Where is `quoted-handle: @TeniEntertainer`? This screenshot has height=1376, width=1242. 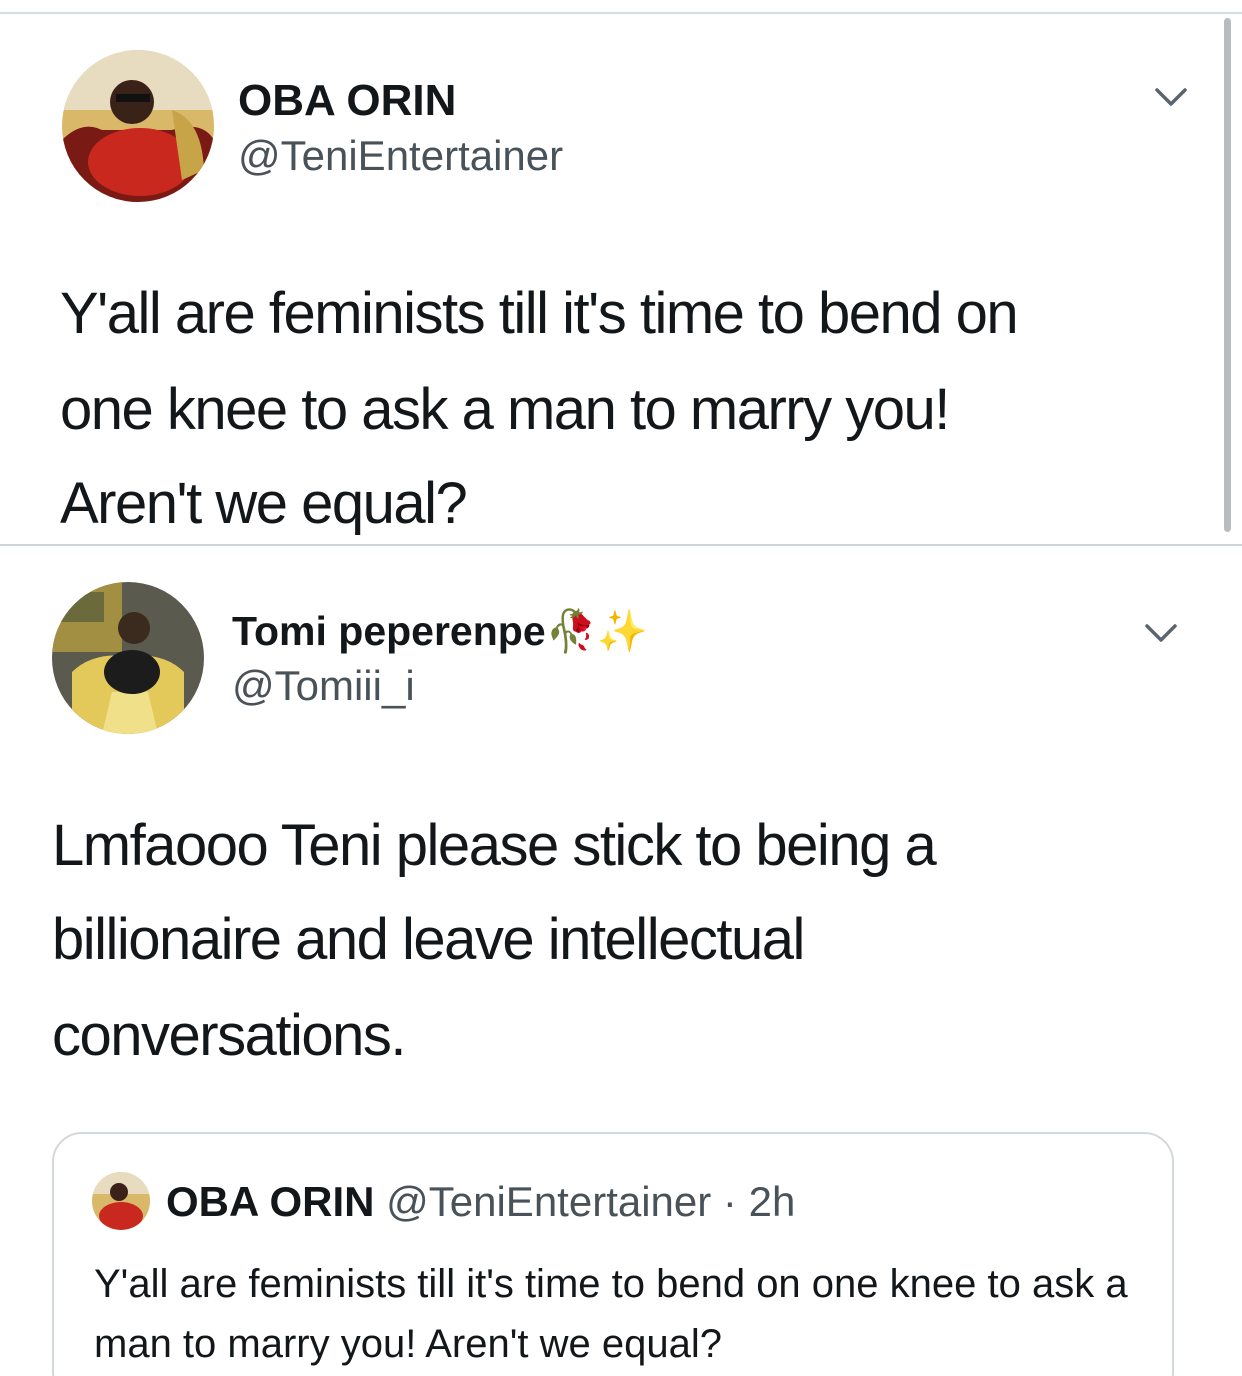 quoted-handle: @TeniEntertainer is located at coordinates (549, 1201).